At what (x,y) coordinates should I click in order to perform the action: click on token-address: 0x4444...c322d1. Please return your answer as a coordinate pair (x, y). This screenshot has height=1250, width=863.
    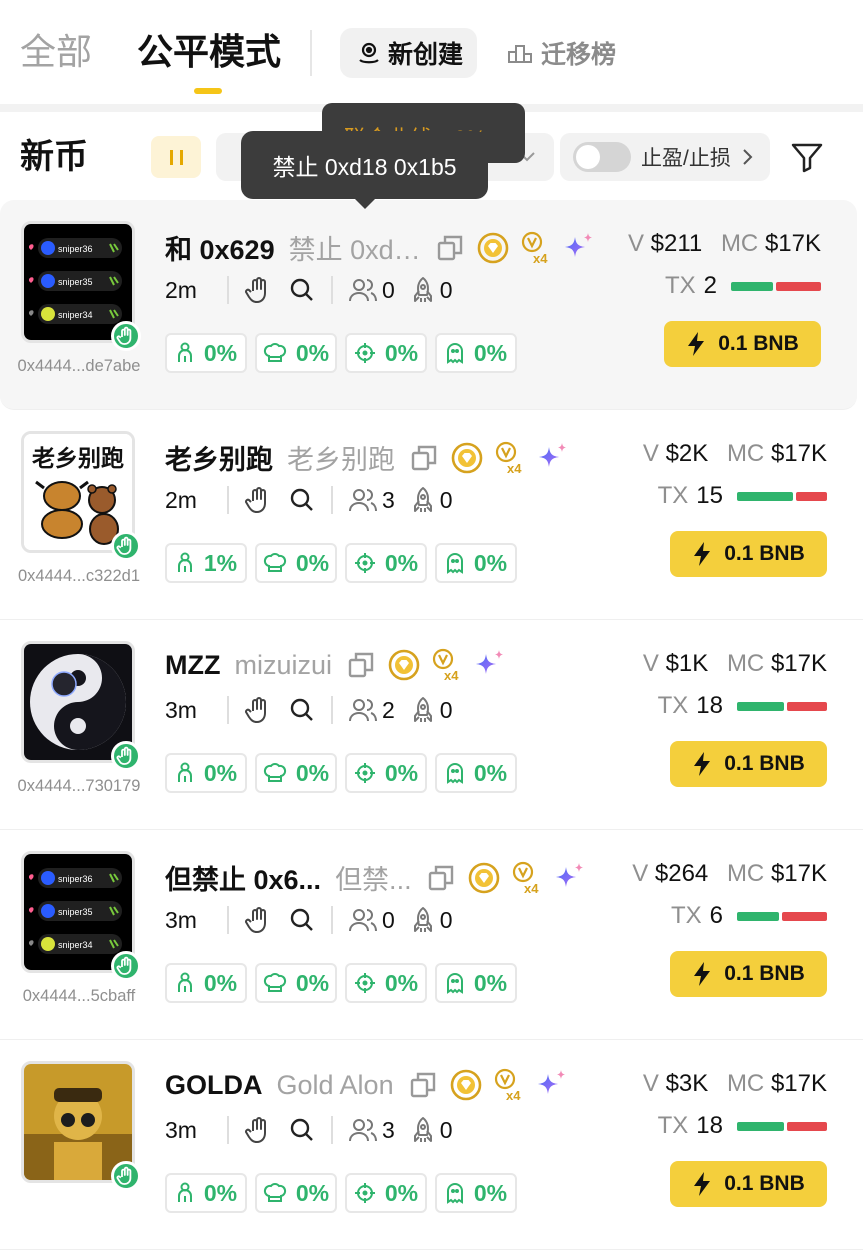
    Looking at the image, I should click on (79, 576).